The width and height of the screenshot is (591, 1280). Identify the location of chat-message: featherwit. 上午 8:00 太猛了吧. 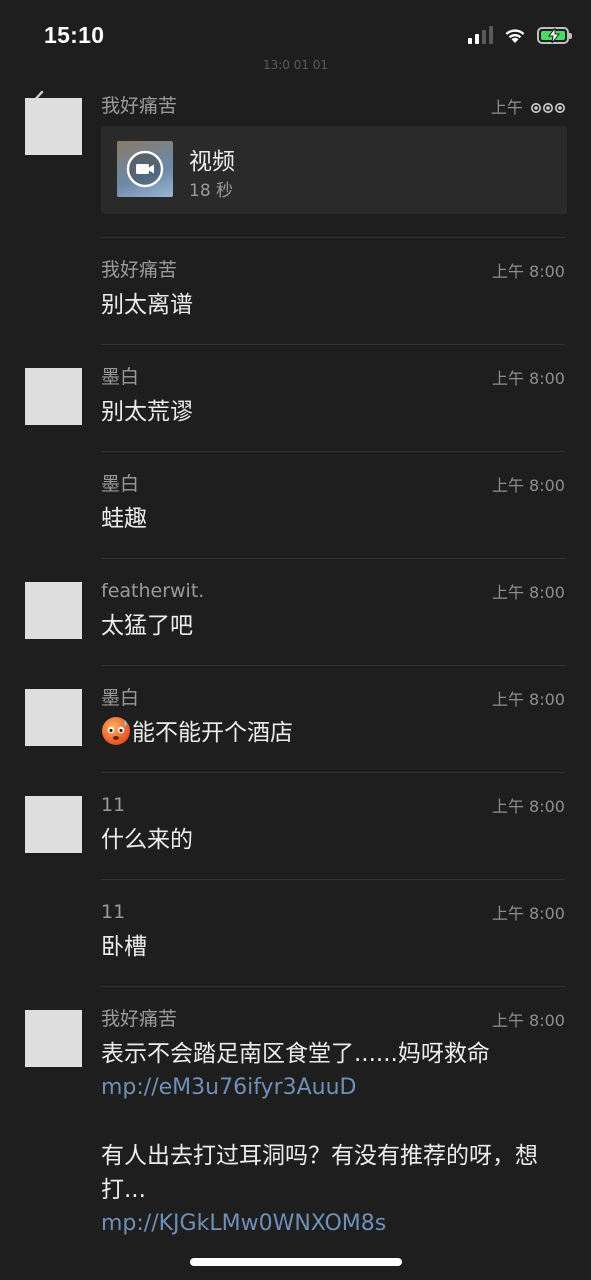
(295, 612).